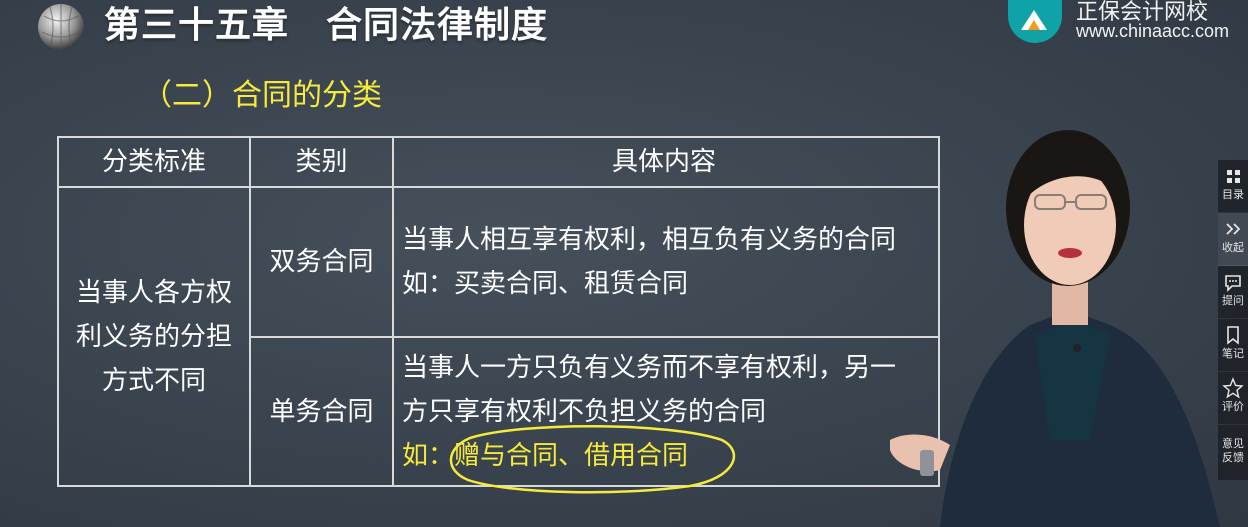 The height and width of the screenshot is (527, 1248). What do you see at coordinates (1233, 186) in the screenshot?
I see `toolbar-catalog-button: 目录` at bounding box center [1233, 186].